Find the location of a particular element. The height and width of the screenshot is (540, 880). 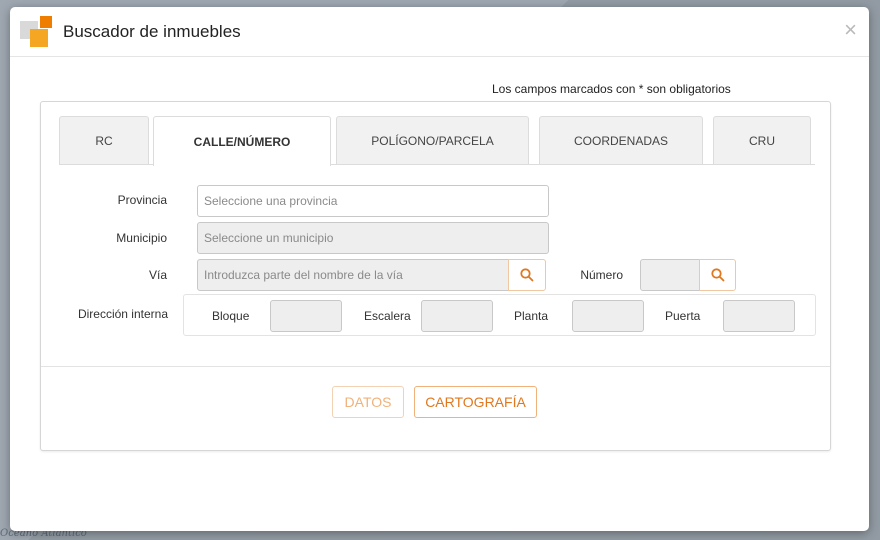

datos-button: DATOS is located at coordinates (368, 402).